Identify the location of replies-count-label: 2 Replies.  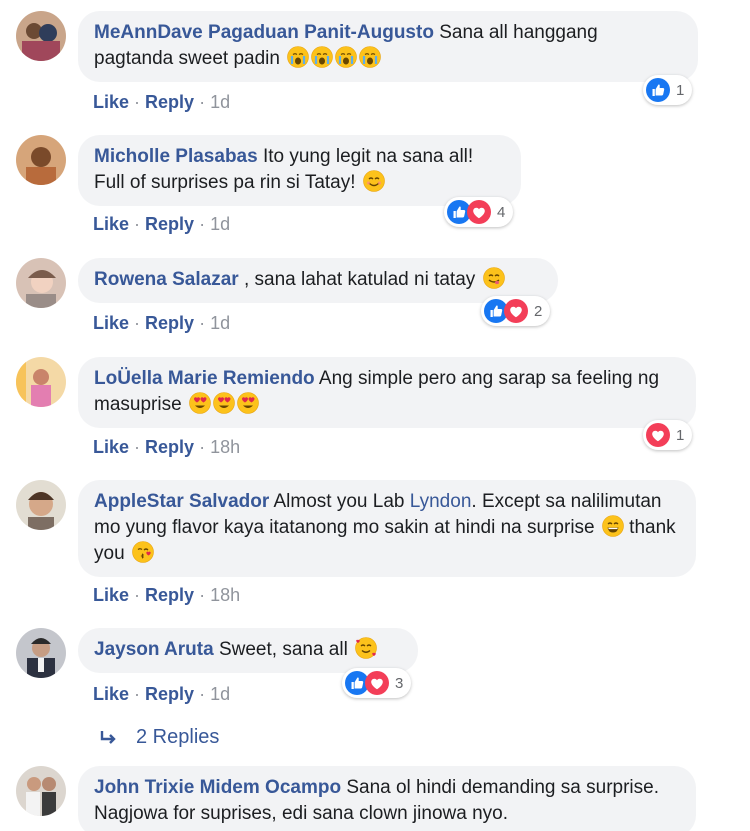
(178, 737).